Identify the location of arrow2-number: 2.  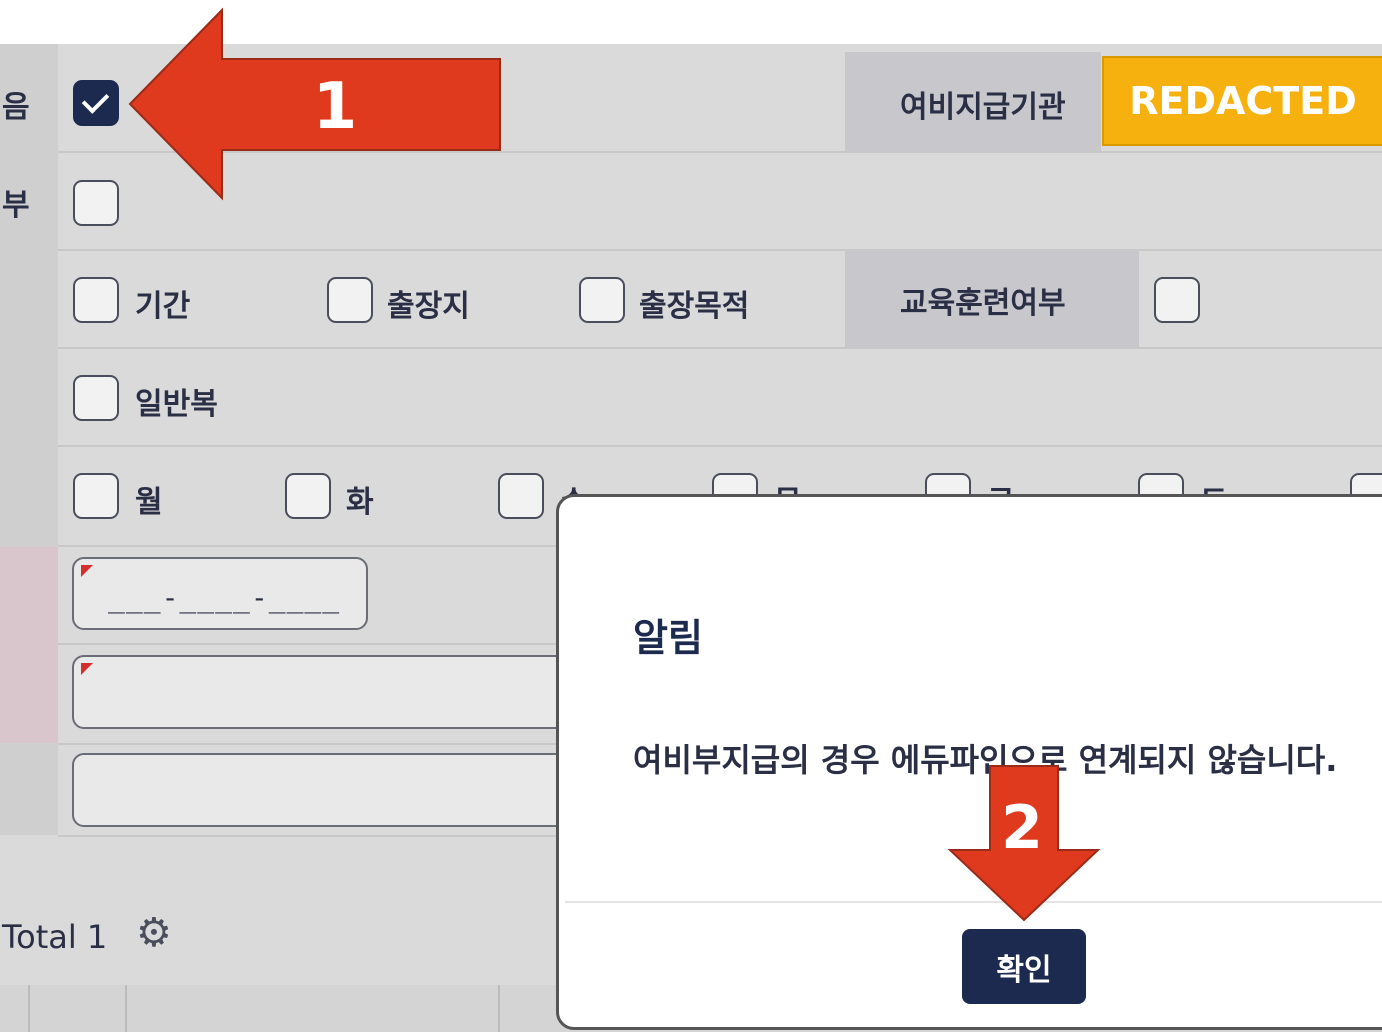
(1022, 828).